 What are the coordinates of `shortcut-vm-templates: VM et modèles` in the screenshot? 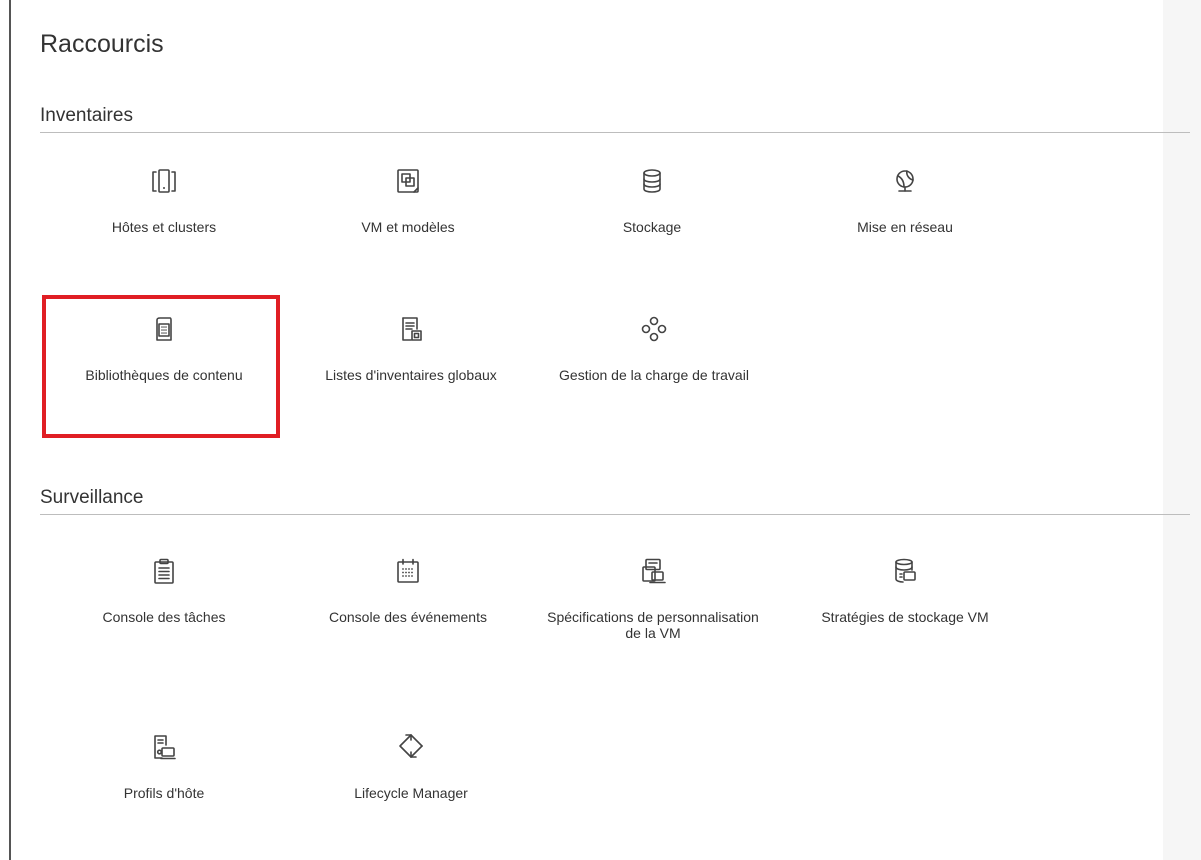 It's located at (408, 232).